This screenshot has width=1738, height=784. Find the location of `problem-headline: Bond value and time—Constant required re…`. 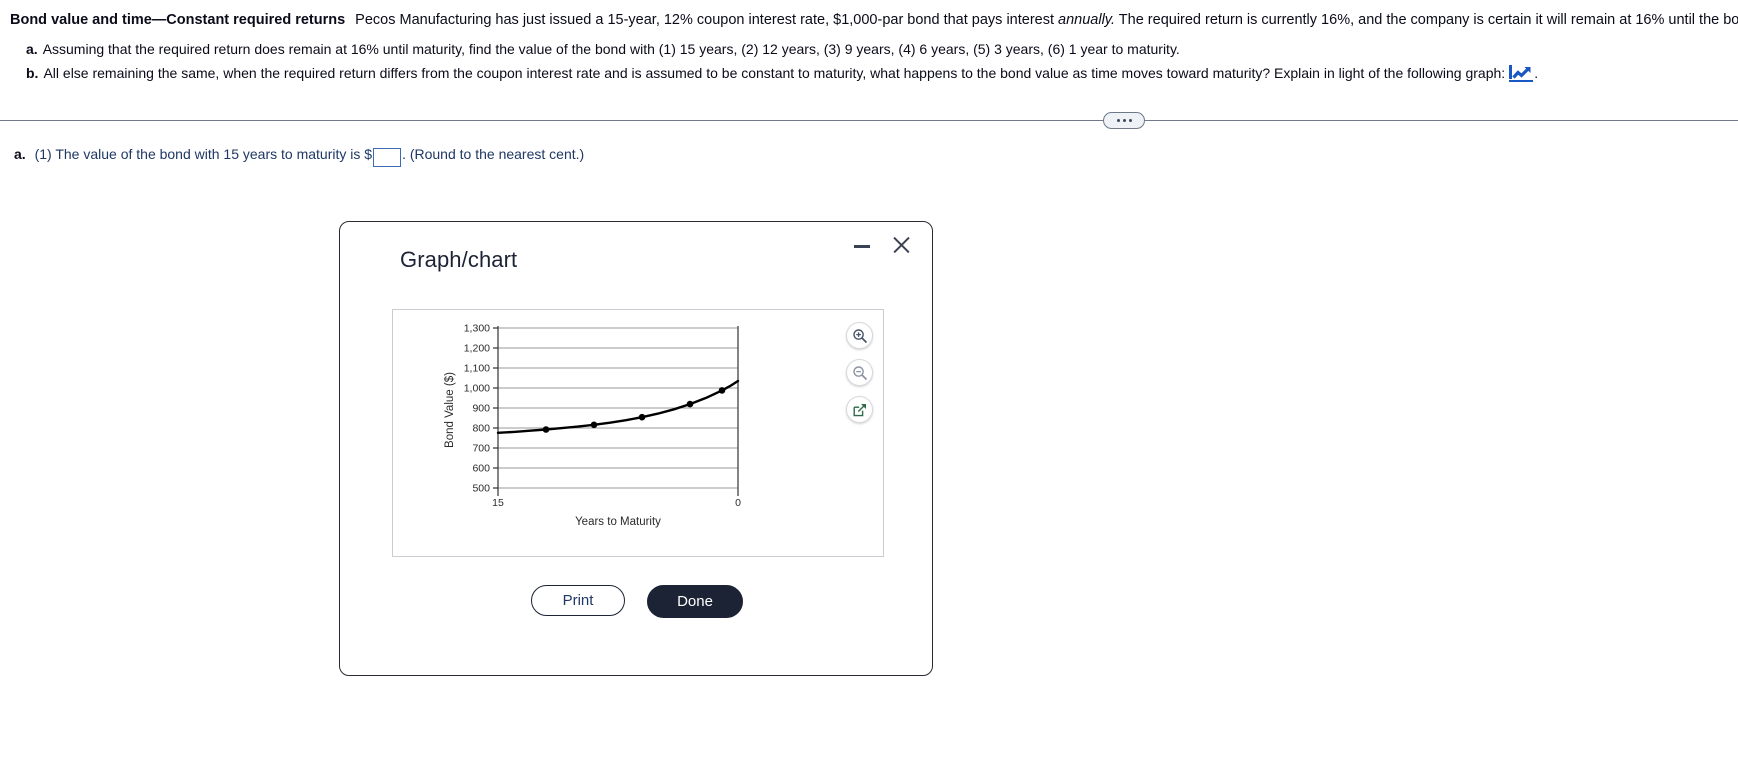

problem-headline: Bond value and time—Constant required re… is located at coordinates (874, 20).